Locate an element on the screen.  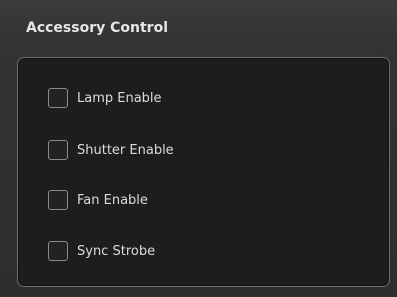
shutter-enable-checkbox: Shutter Enable is located at coordinates (111, 150).